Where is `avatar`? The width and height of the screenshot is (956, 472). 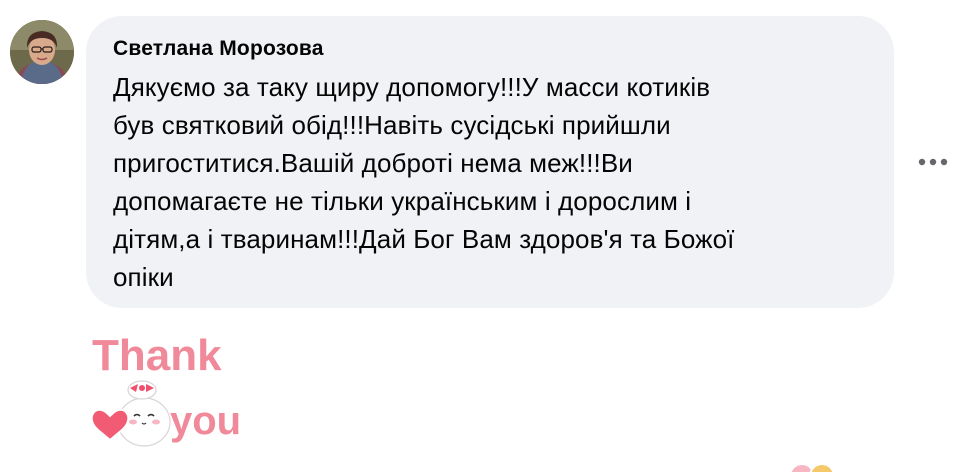 avatar is located at coordinates (42, 52).